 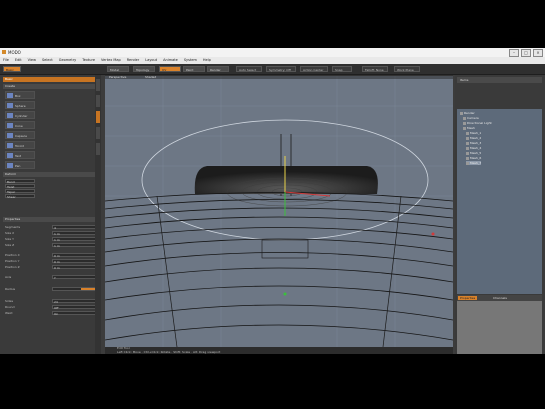 What do you see at coordinates (67, 60) in the screenshot?
I see `menu-geometry: Geometry` at bounding box center [67, 60].